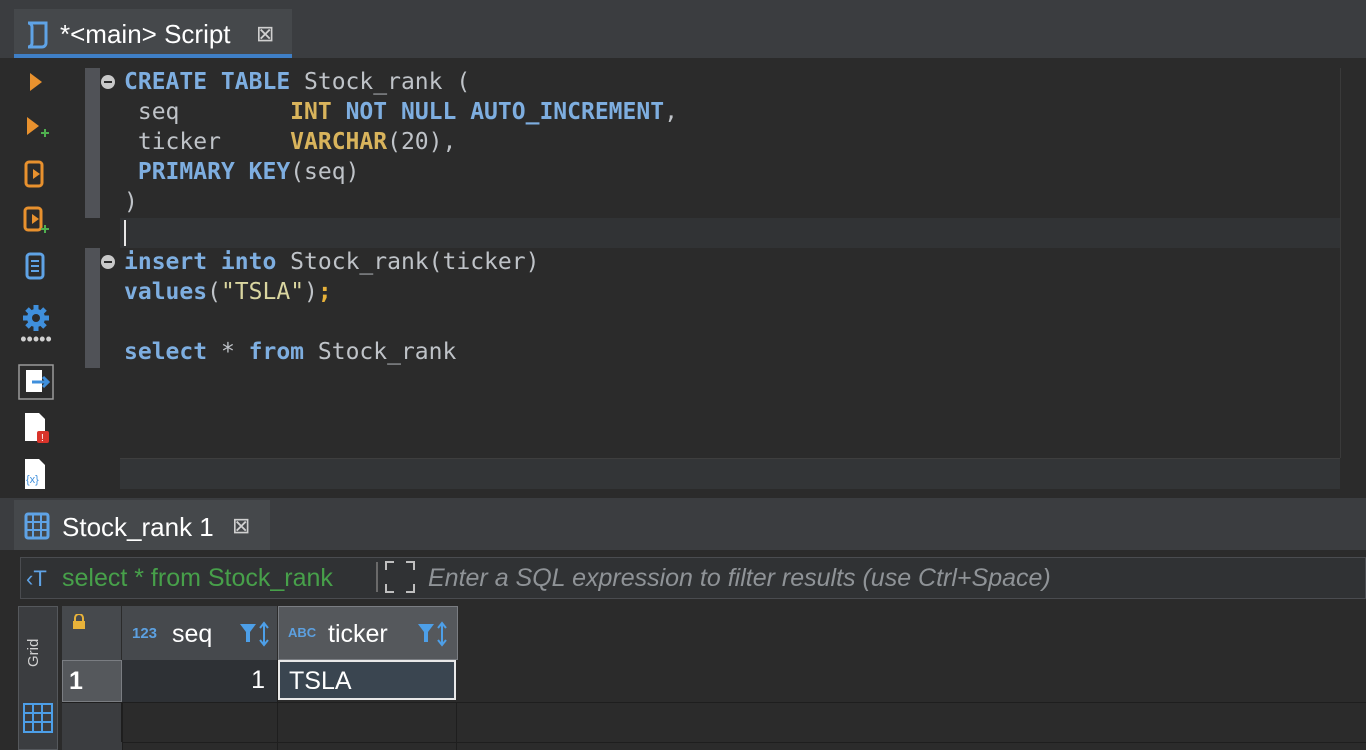 The image size is (1366, 750). I want to click on export-icon, so click(36, 382).